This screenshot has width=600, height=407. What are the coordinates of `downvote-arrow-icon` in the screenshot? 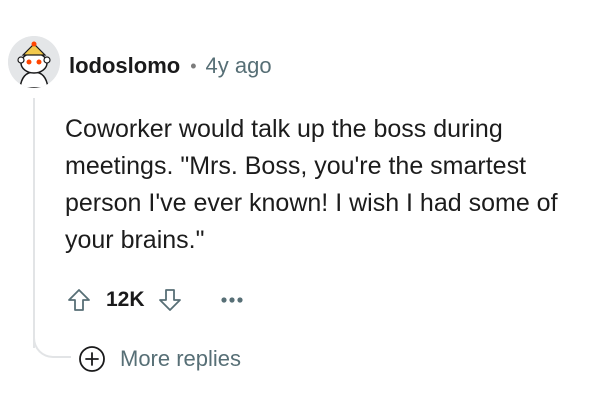 It's located at (169, 300).